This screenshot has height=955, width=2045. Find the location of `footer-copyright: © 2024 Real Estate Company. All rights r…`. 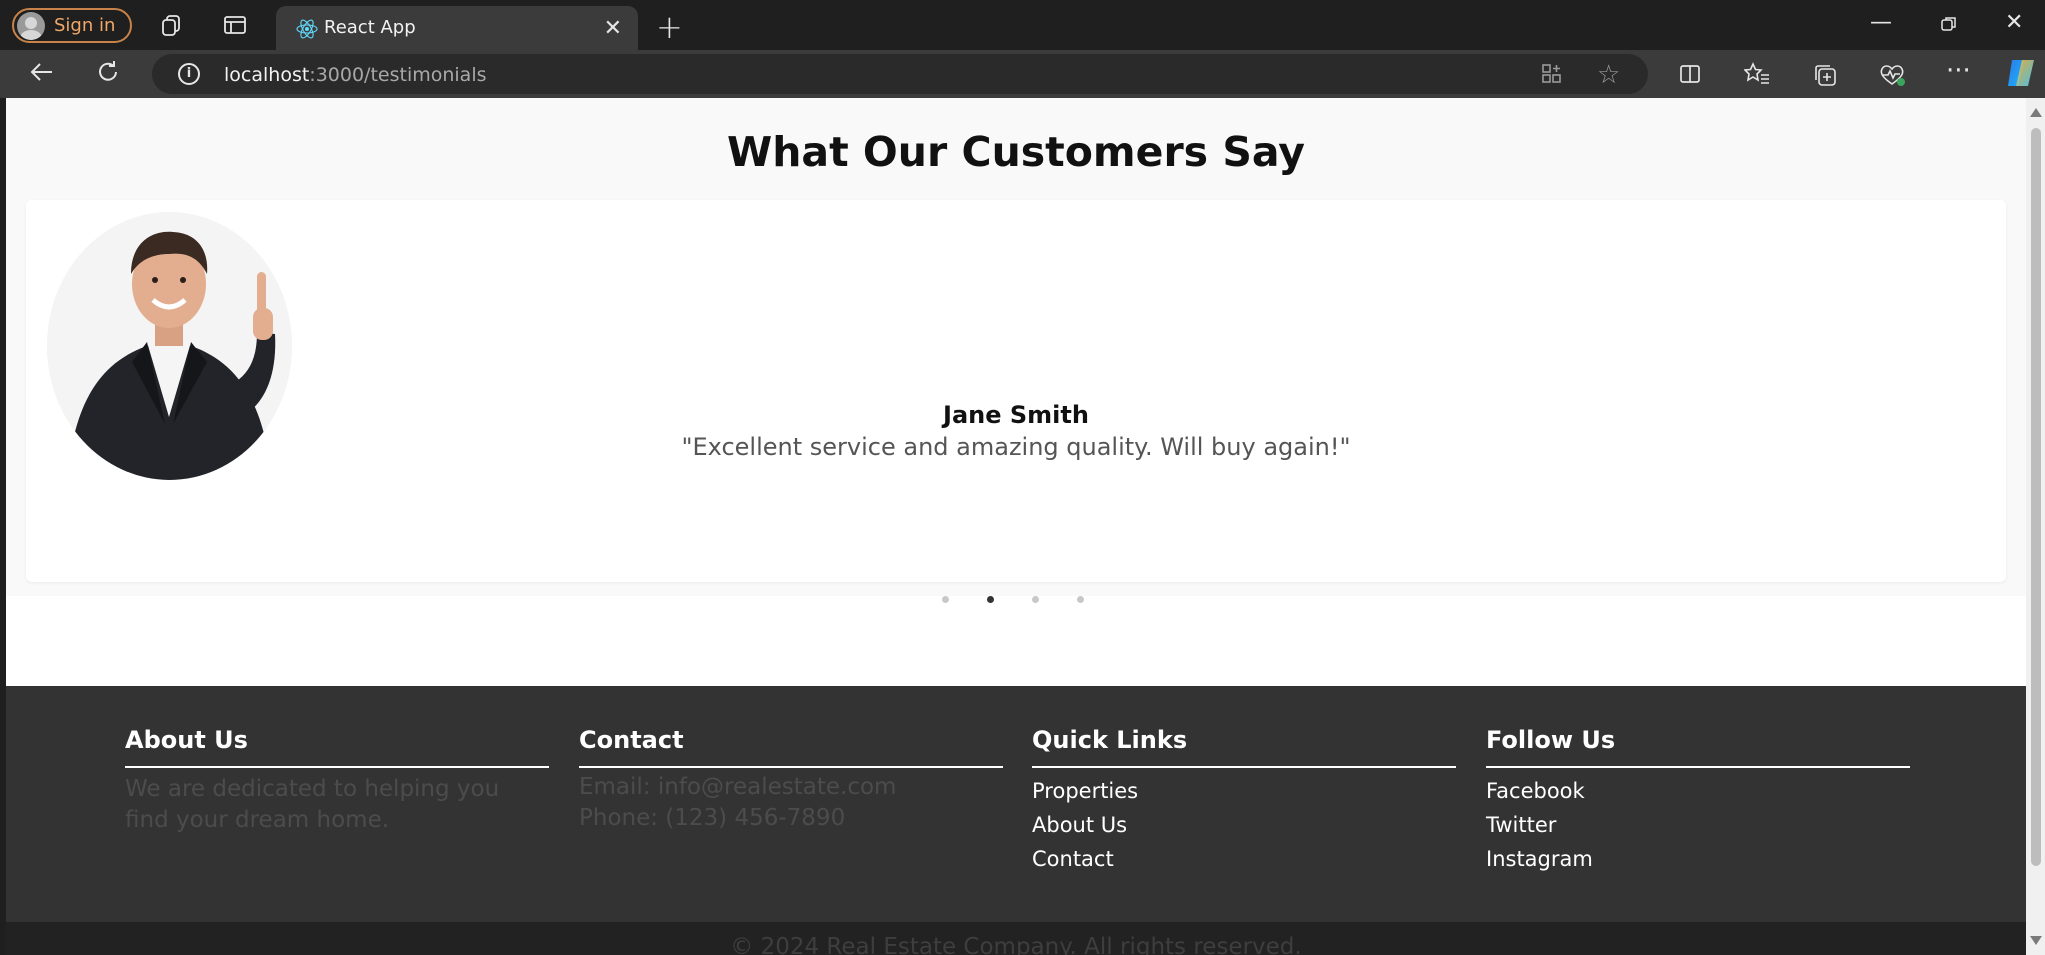

footer-copyright: © 2024 Real Estate Company. All rights r… is located at coordinates (1016, 944).